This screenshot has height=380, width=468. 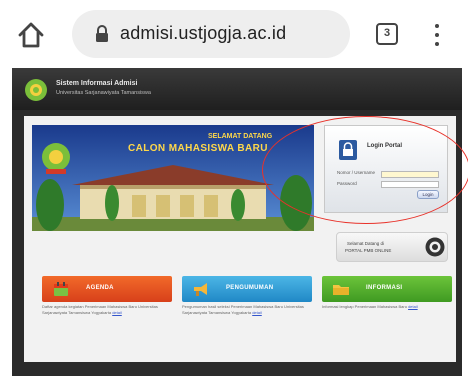 I want to click on banner-title: CALON MAHASISWA BARU, so click(x=198, y=148).